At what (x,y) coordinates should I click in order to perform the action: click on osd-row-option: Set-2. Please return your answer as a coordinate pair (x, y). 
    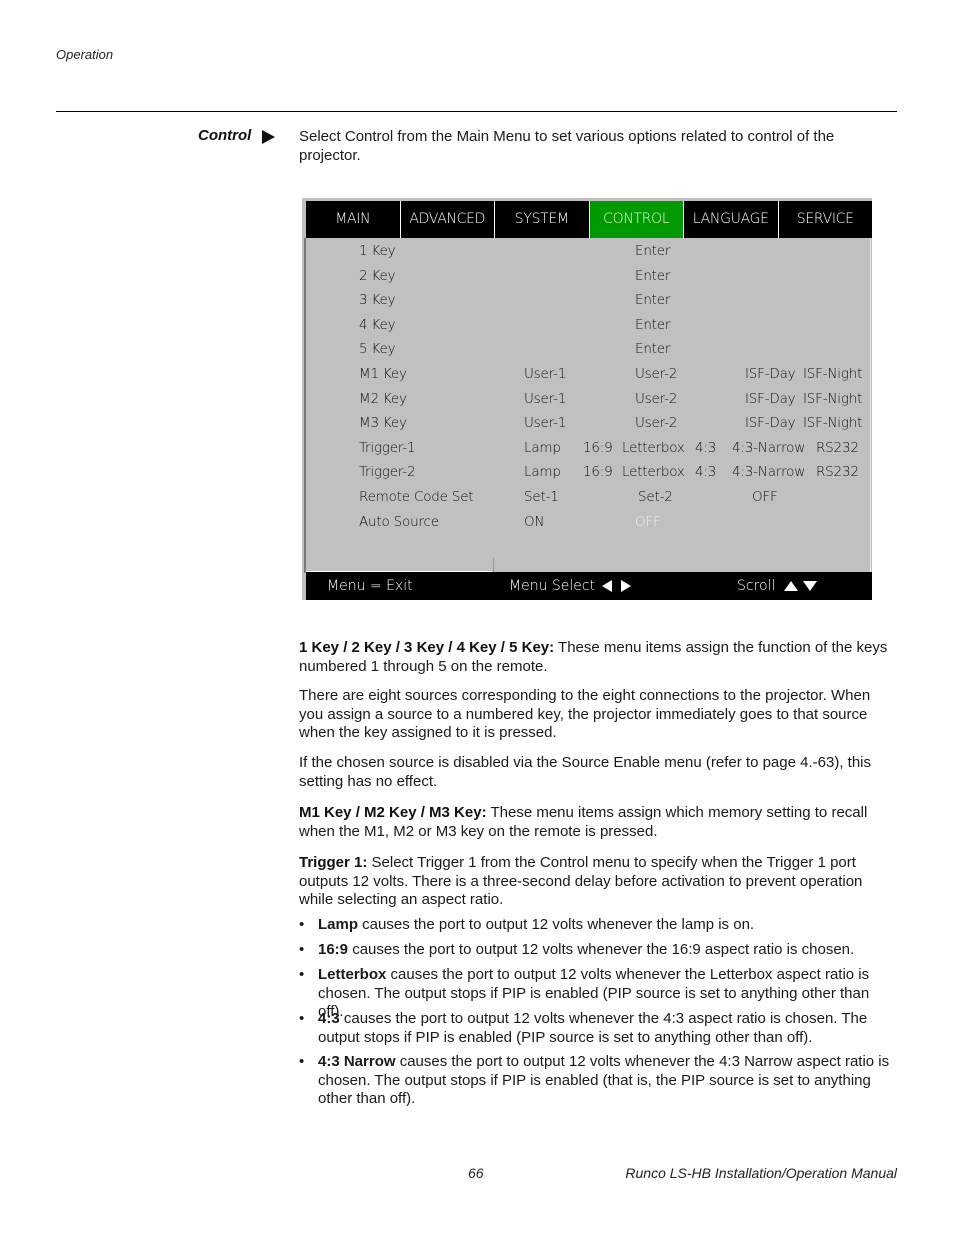
    Looking at the image, I should click on (655, 497).